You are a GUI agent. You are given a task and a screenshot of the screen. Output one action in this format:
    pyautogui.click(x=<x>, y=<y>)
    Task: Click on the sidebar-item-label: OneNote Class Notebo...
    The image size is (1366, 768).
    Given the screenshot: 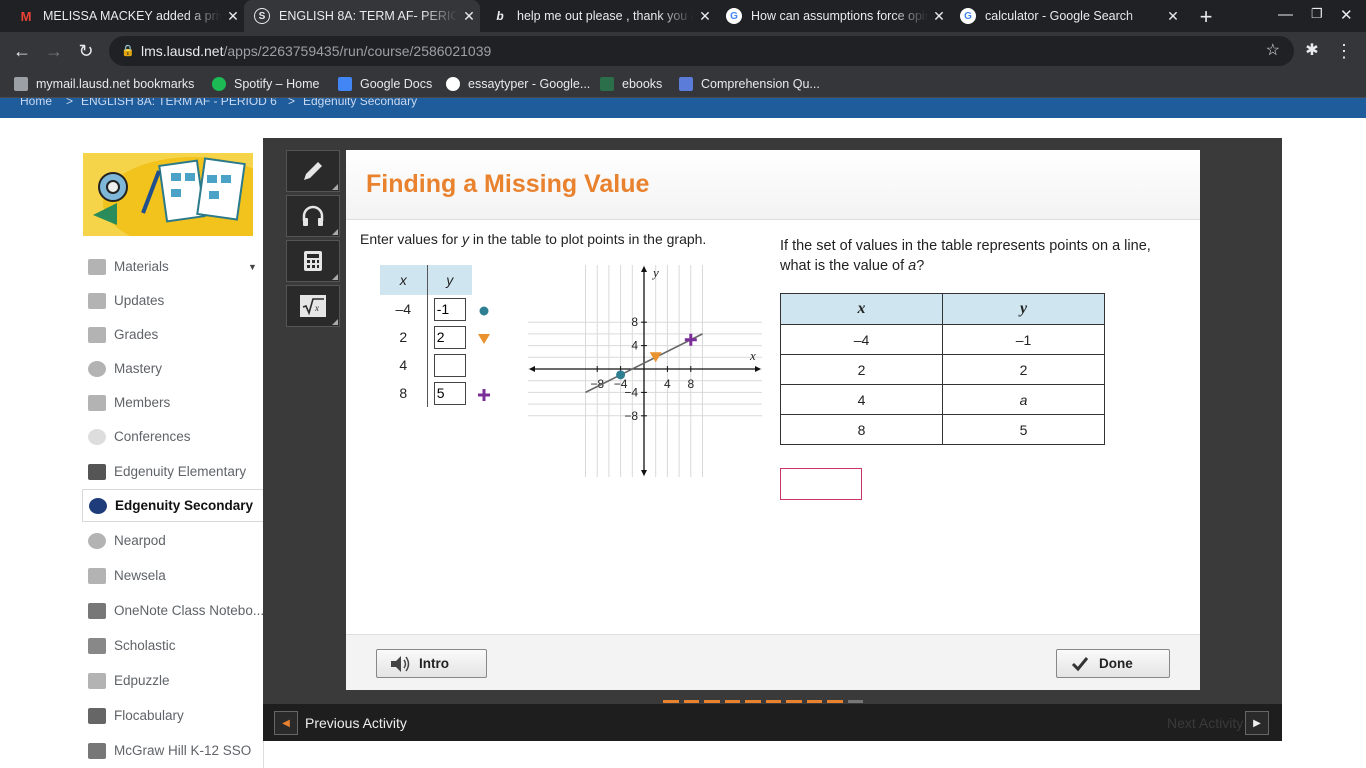 What is the action you would take?
    pyautogui.click(x=189, y=610)
    